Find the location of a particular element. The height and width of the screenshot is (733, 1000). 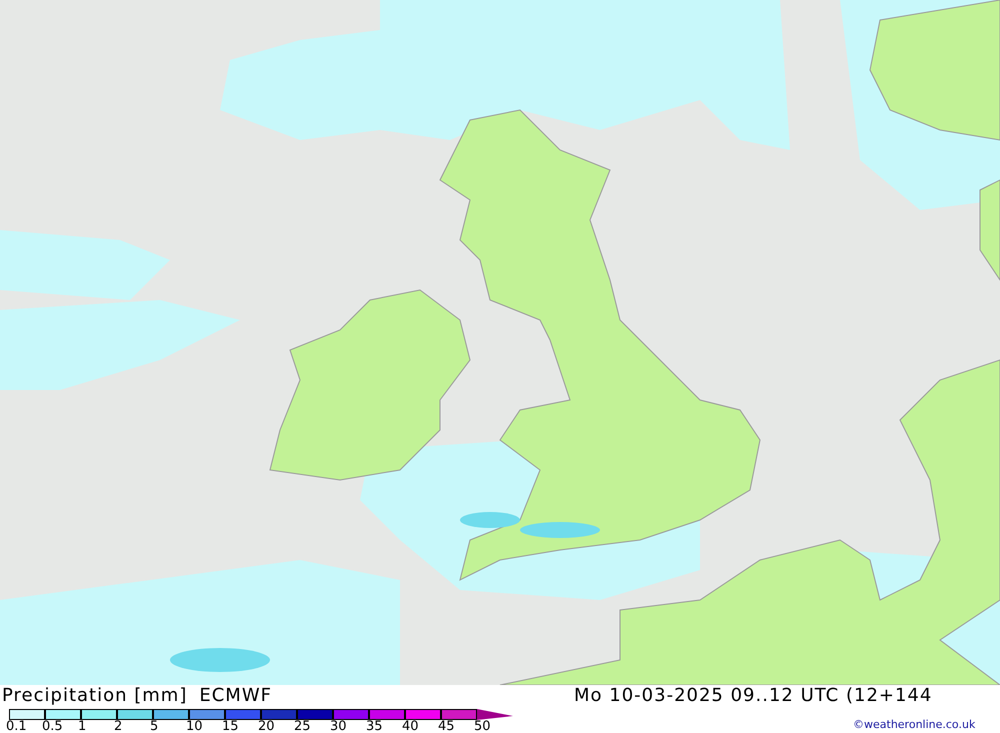

model-name: ECMWF is located at coordinates (235, 696).